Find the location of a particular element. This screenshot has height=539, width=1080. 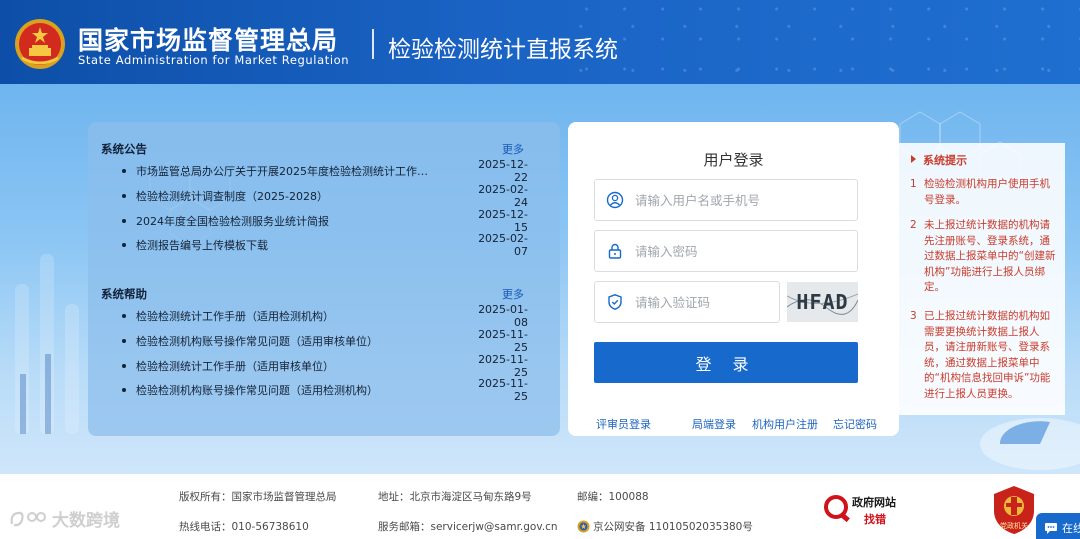

notice-item-date: 2025-12-15 is located at coordinates (503, 220).